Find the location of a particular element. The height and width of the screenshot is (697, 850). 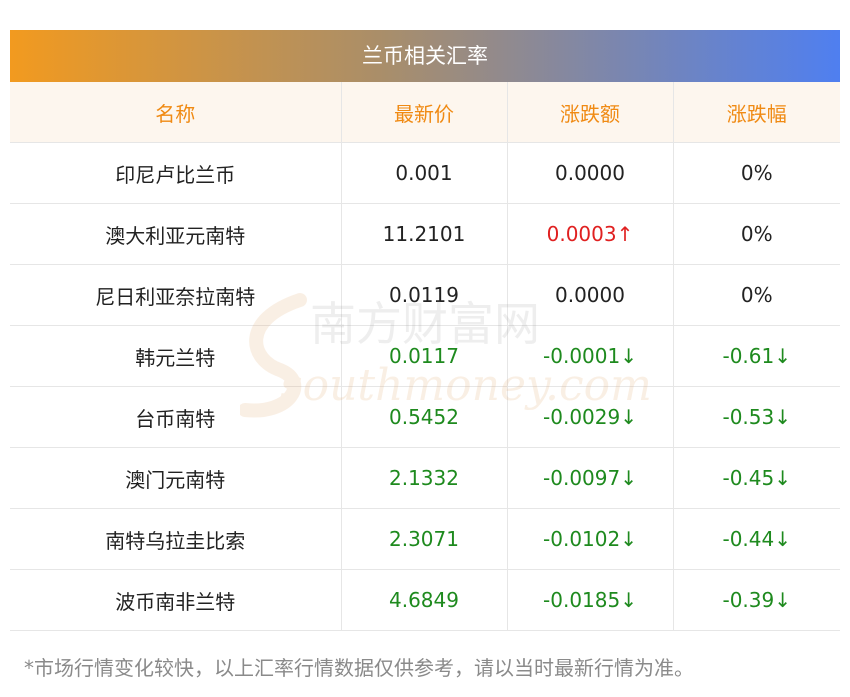

table-row: 澳门元南特 2.1332 -0.0097↓ -0.45↓ is located at coordinates (425, 478).